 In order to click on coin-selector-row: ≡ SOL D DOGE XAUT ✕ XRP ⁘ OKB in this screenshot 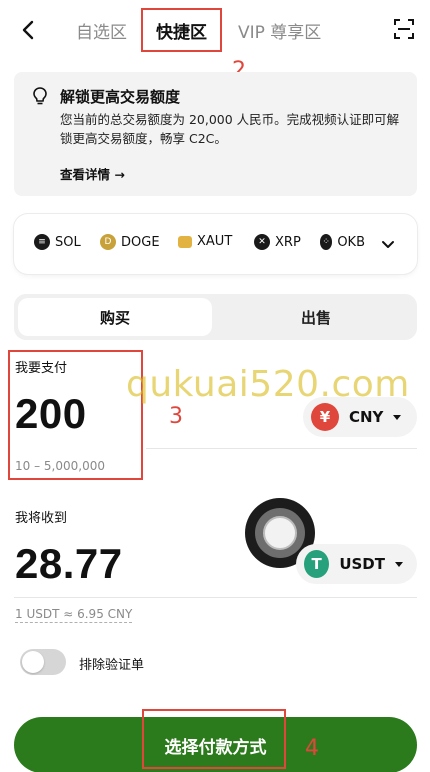, I will do `click(215, 244)`.